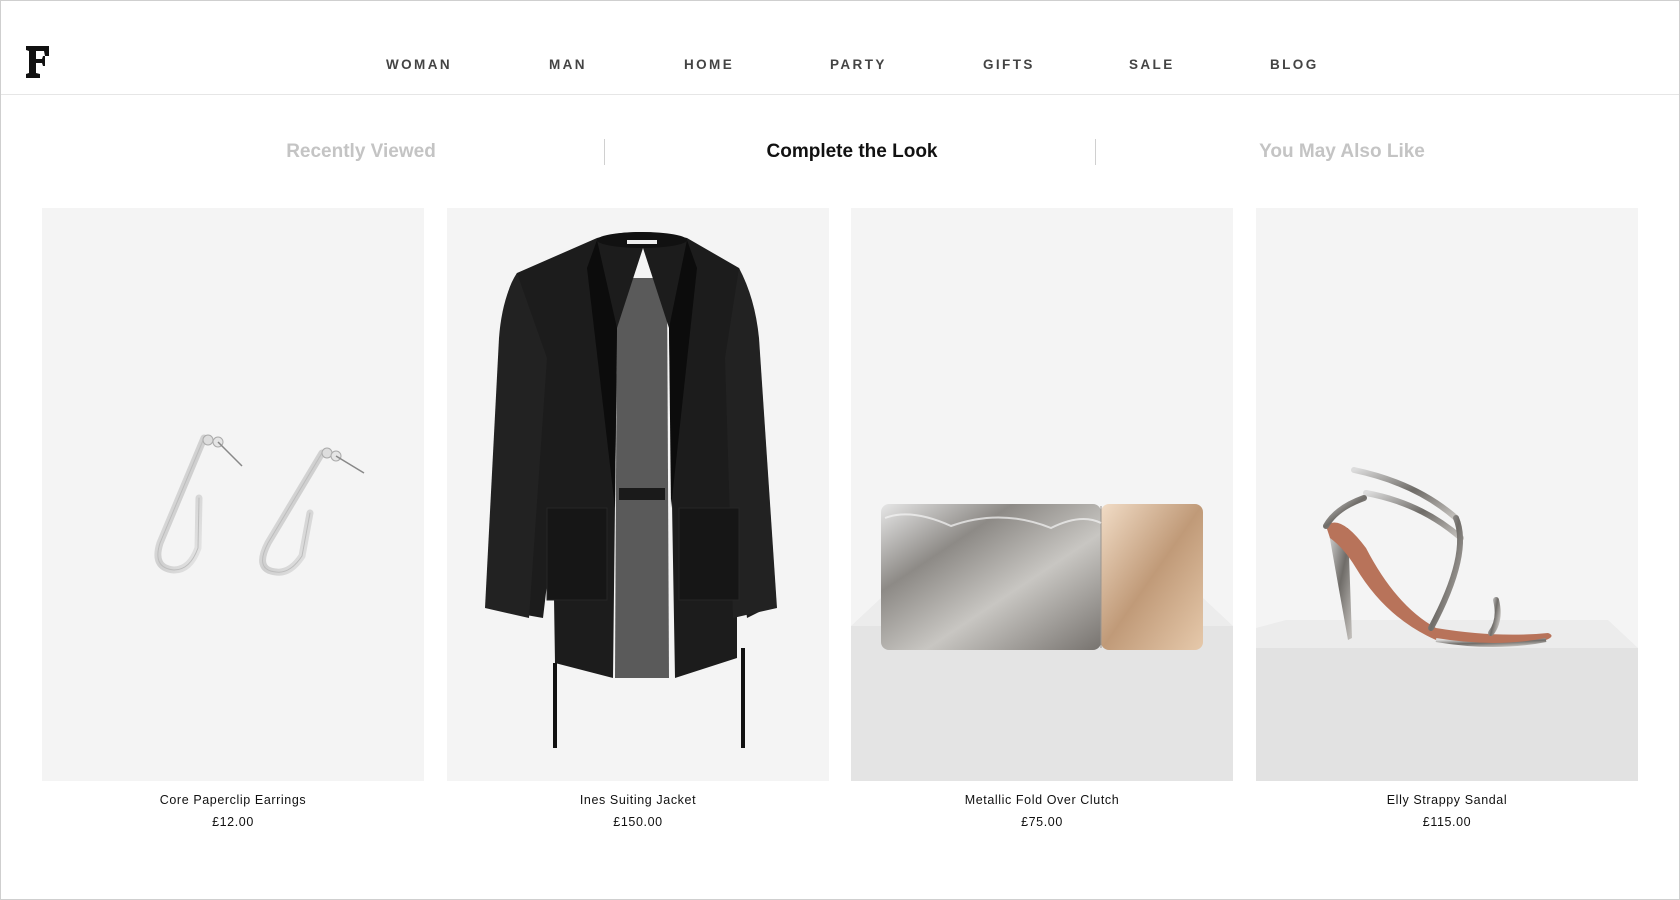 This screenshot has height=900, width=1680. Describe the element at coordinates (1042, 494) in the screenshot. I see `clutch-image` at that location.